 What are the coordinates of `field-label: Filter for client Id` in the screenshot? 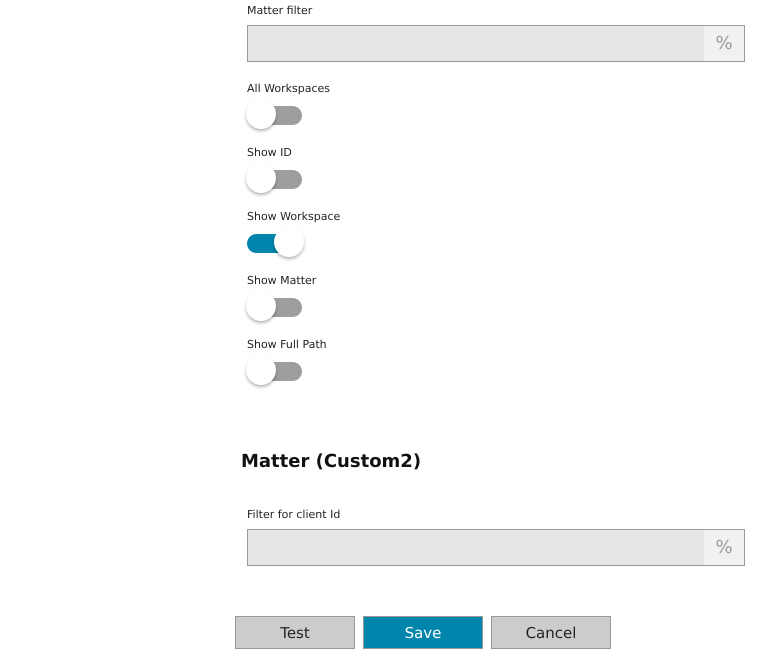 It's located at (293, 515).